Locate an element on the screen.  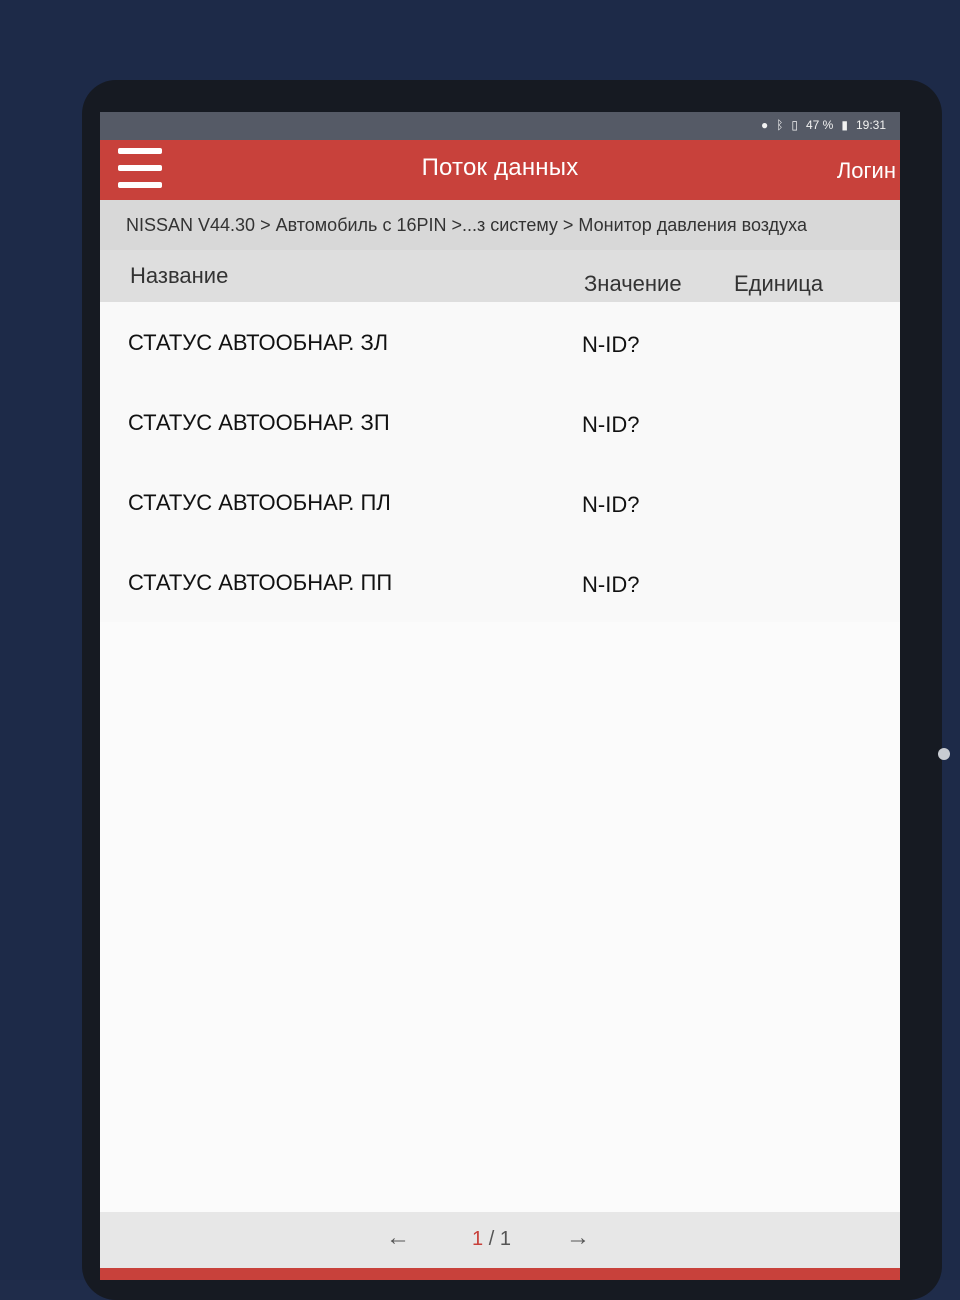
table-row: СТАТУС АВТООБНАР. ПП N-ID? is located at coordinates (500, 582).